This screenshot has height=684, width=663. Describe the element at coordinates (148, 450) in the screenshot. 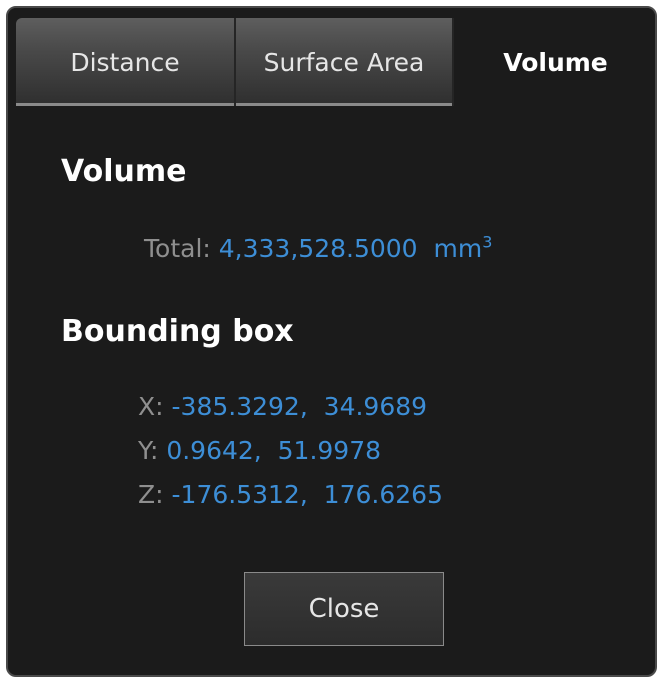

I see `y-label: Y:` at that location.